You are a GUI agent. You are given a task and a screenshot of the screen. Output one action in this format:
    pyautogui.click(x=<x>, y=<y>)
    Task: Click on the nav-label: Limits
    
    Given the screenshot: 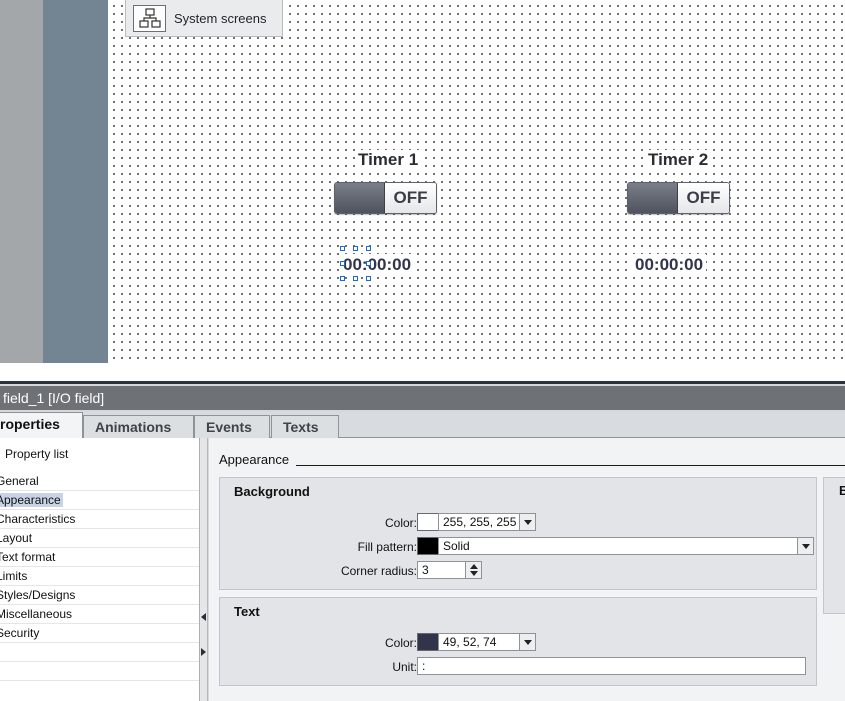 What is the action you would take?
    pyautogui.click(x=14, y=576)
    